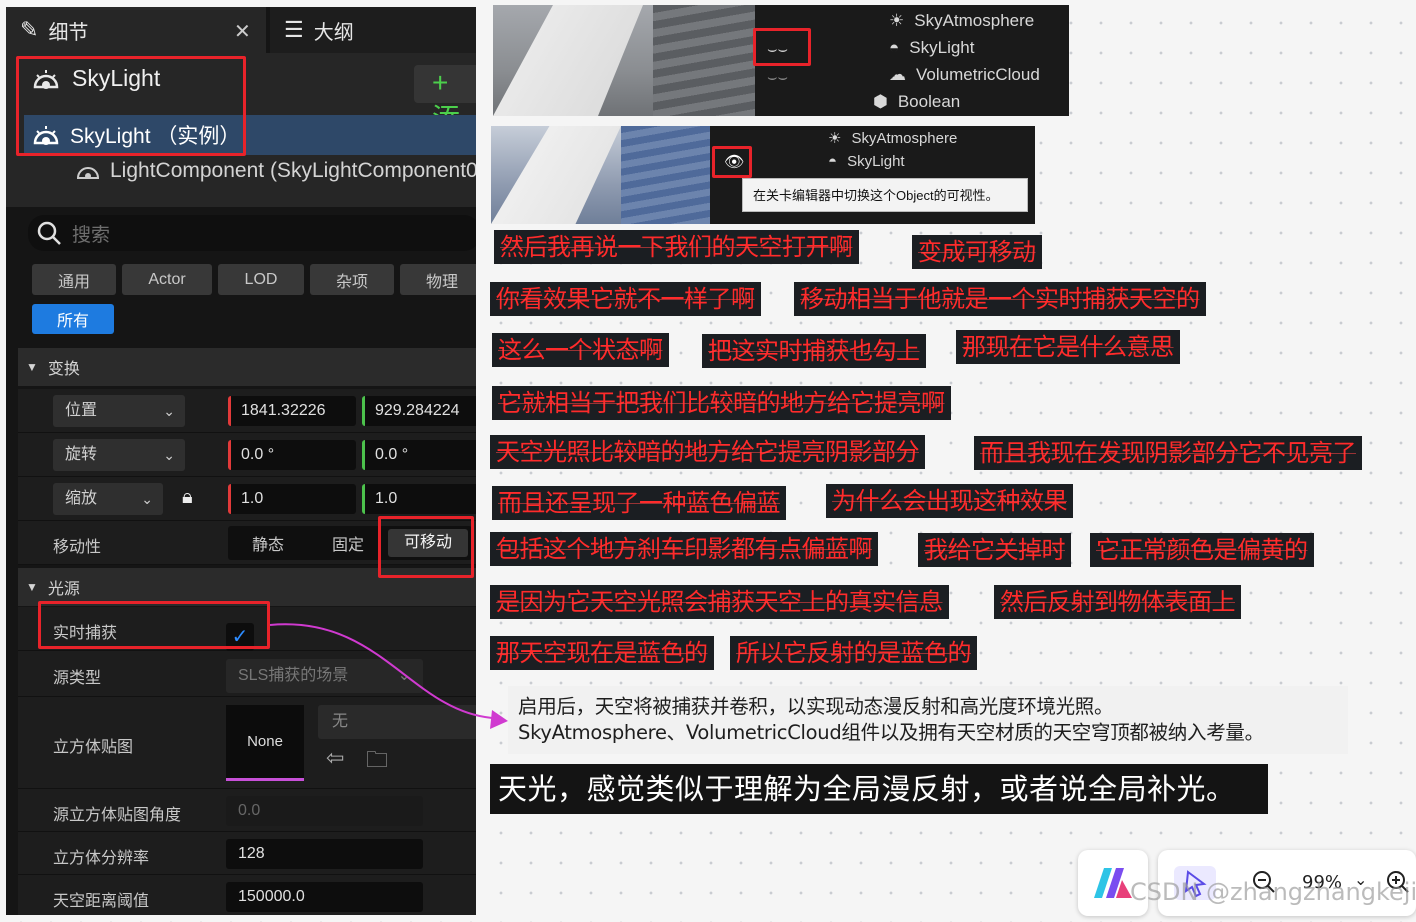 This screenshot has width=1416, height=922. I want to click on use-selected-icon: ⇦, so click(335, 758).